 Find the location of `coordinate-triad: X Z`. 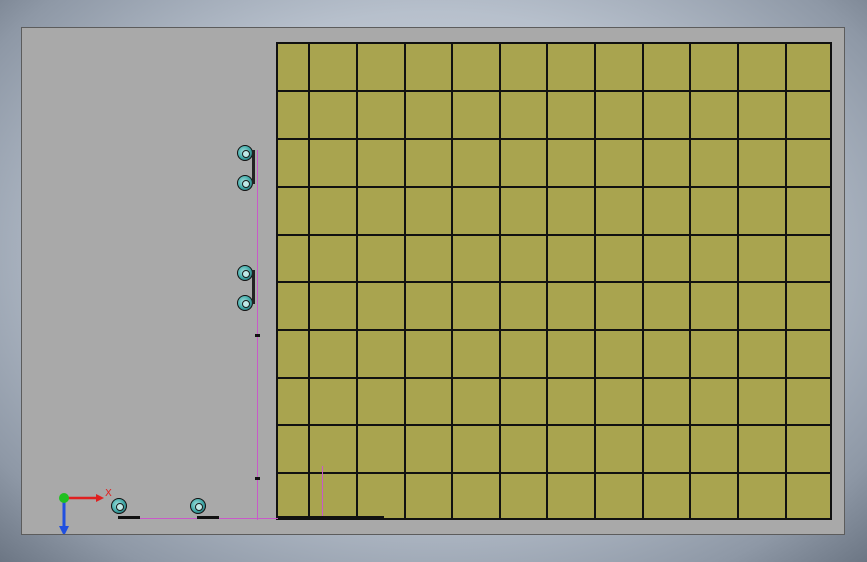

coordinate-triad: X Z is located at coordinates (82, 510).